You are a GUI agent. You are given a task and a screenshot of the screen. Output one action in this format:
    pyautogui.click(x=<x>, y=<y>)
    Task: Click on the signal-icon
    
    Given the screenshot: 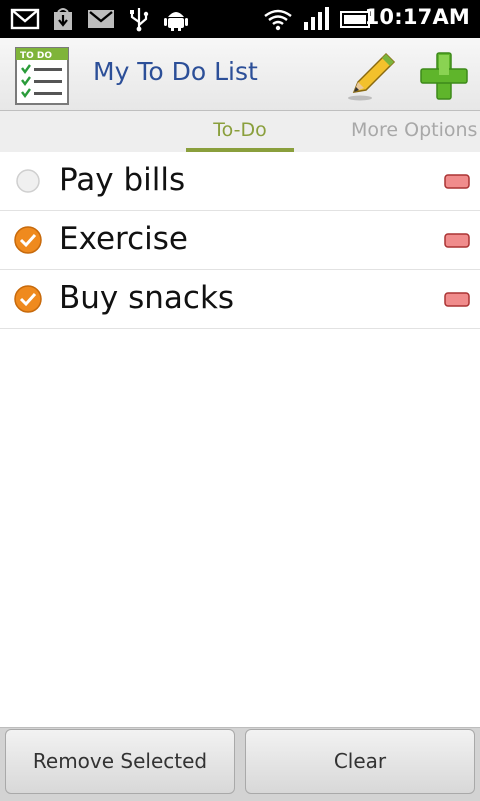 What is the action you would take?
    pyautogui.click(x=316, y=18)
    